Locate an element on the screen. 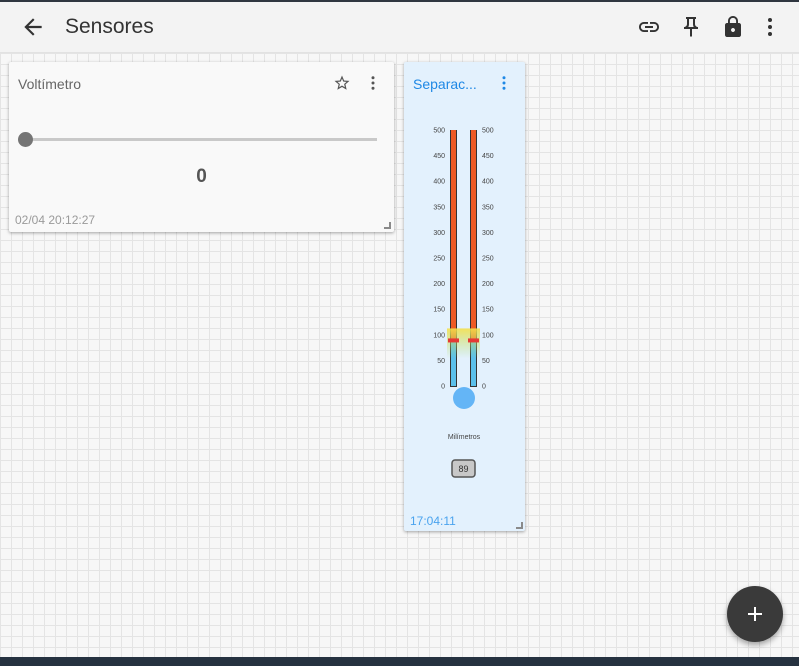 The width and height of the screenshot is (799, 666). top-app-bar: Sensores is located at coordinates (399, 26).